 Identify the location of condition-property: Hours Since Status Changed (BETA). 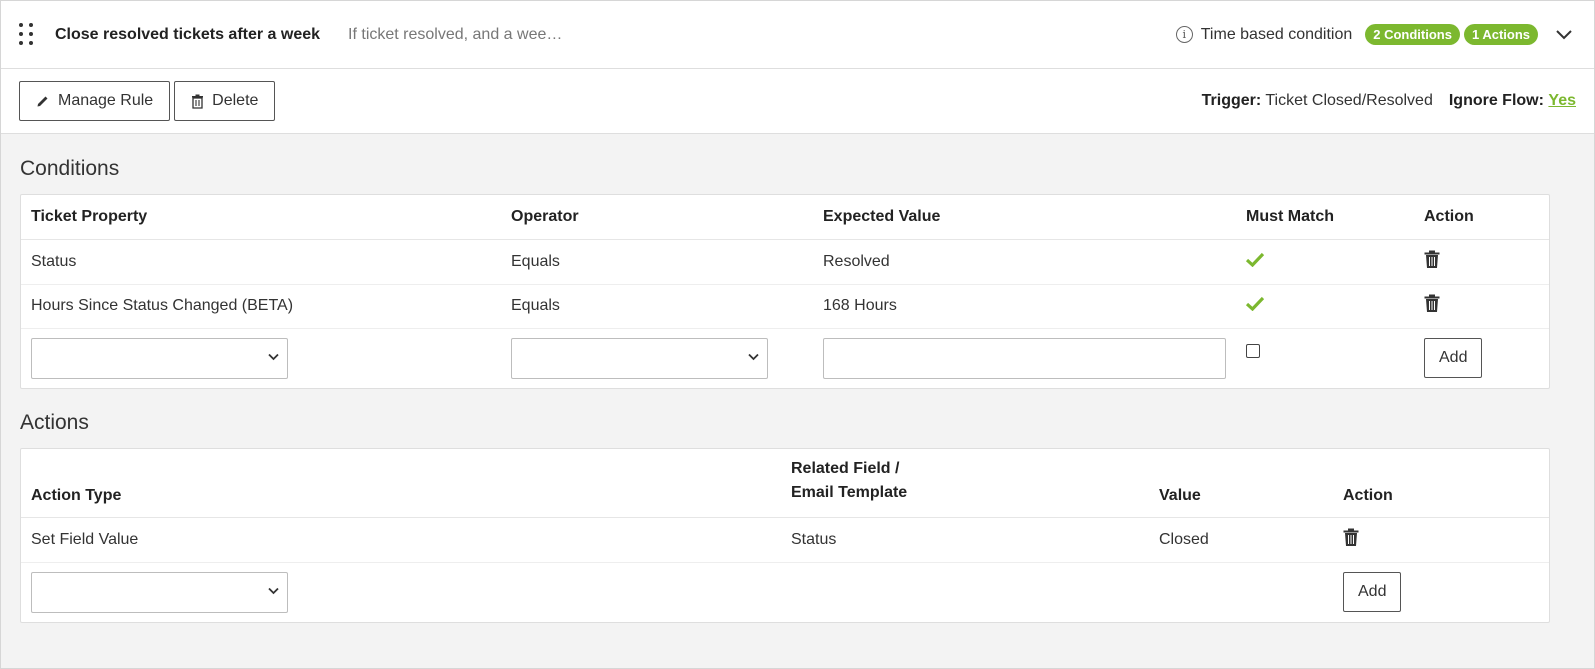
(261, 306).